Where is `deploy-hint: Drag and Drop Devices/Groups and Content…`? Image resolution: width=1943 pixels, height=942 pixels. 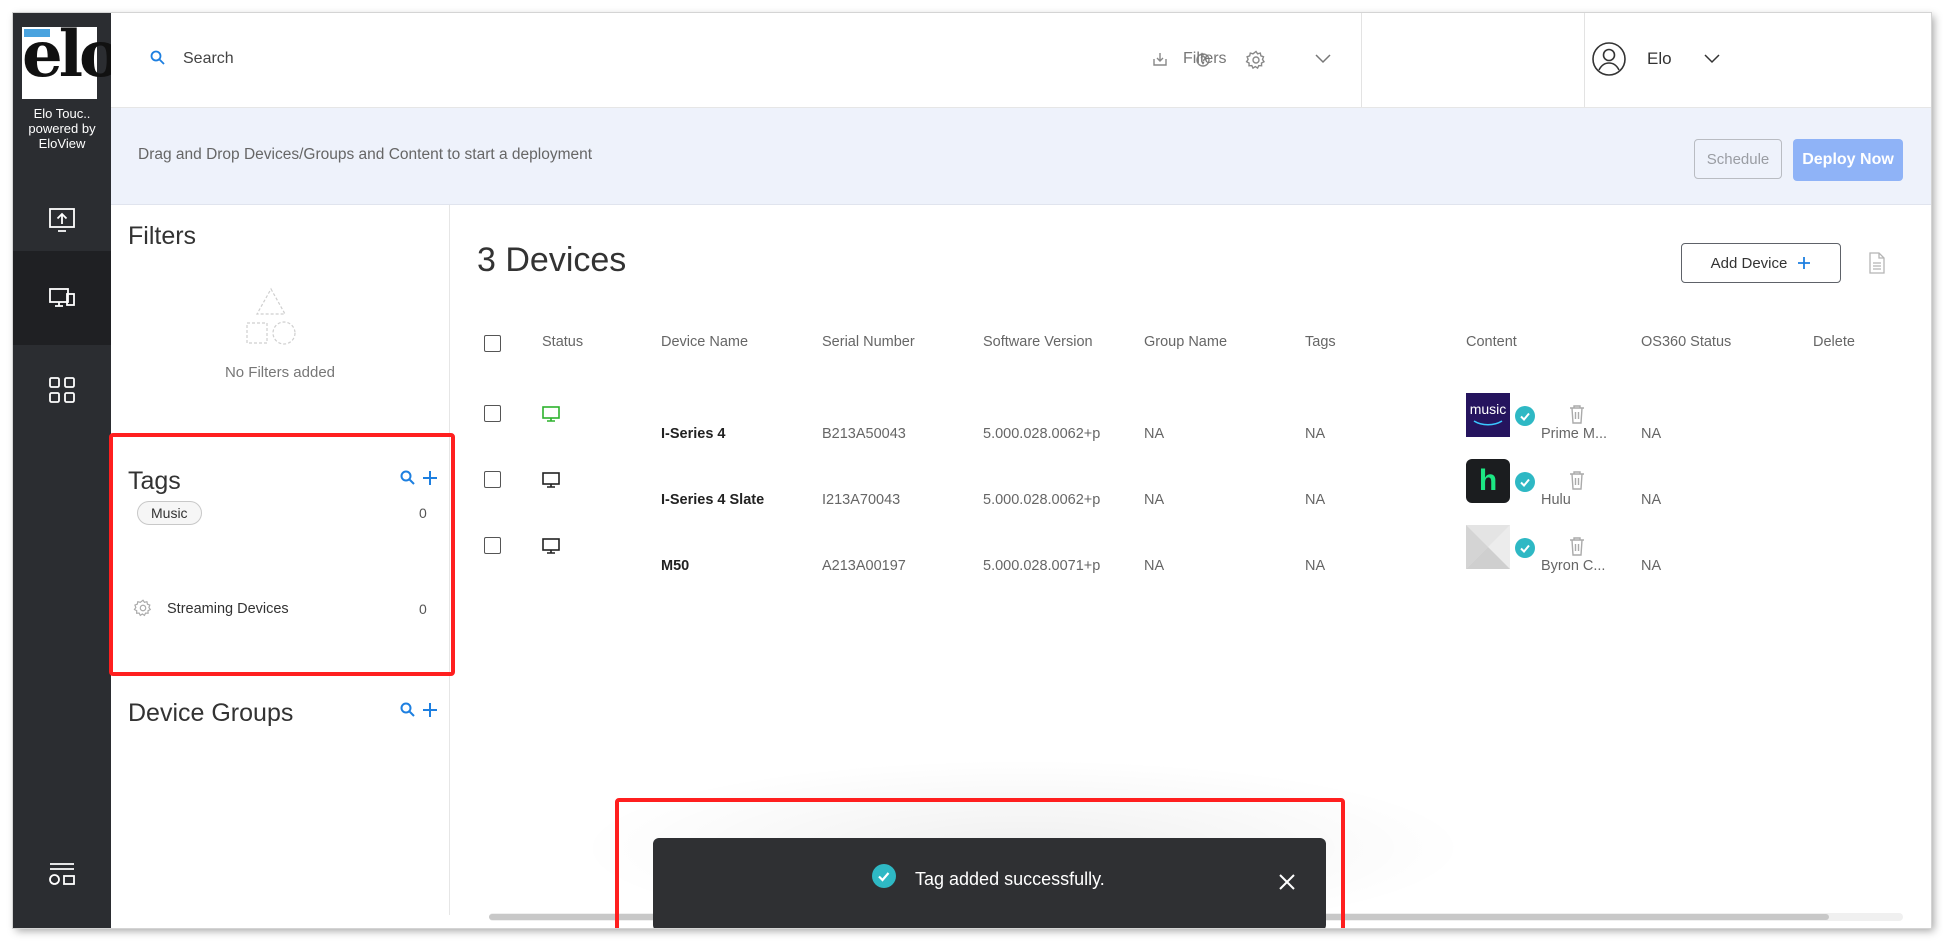
deploy-hint: Drag and Drop Devices/Groups and Content… is located at coordinates (365, 154).